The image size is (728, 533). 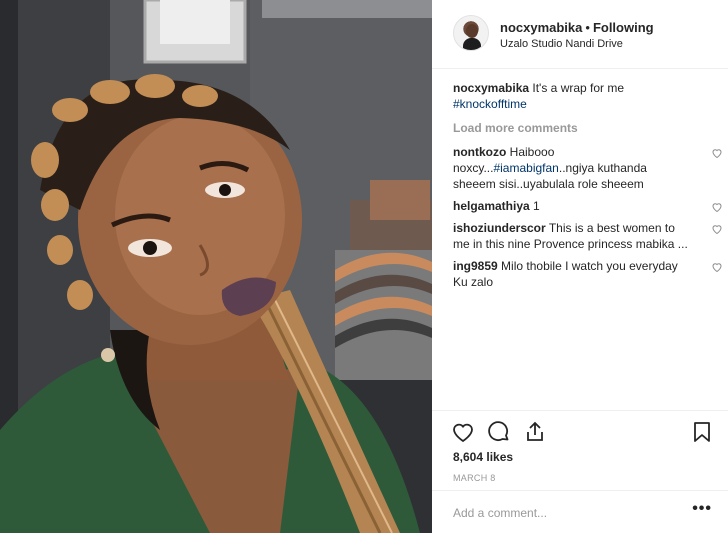 I want to click on comment-username: helgamathiya, so click(x=491, y=206).